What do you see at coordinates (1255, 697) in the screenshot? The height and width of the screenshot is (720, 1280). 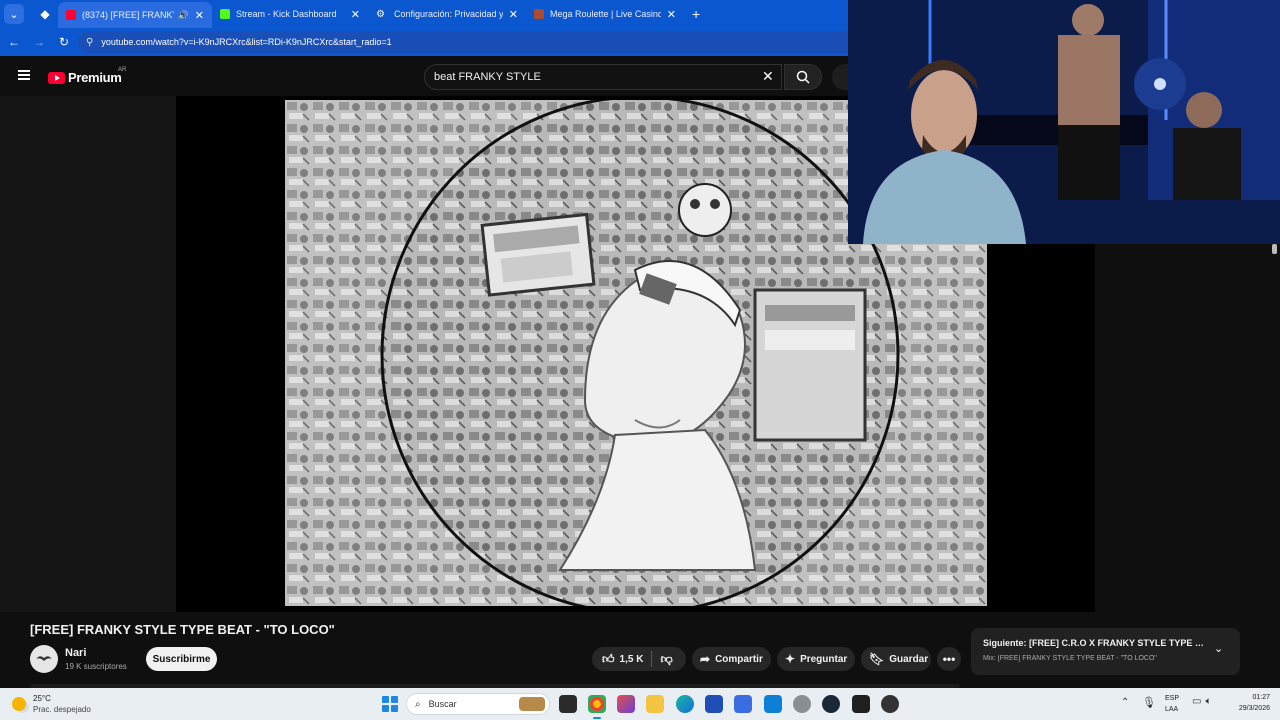 I see `clock-time: 01:27` at bounding box center [1255, 697].